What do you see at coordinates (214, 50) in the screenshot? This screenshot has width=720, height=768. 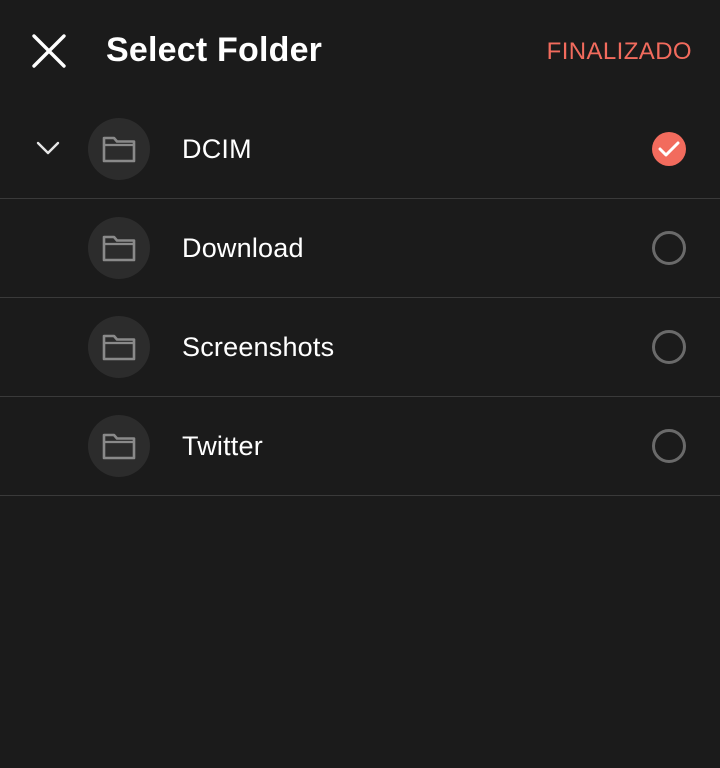 I see `page-title: Select Folder` at bounding box center [214, 50].